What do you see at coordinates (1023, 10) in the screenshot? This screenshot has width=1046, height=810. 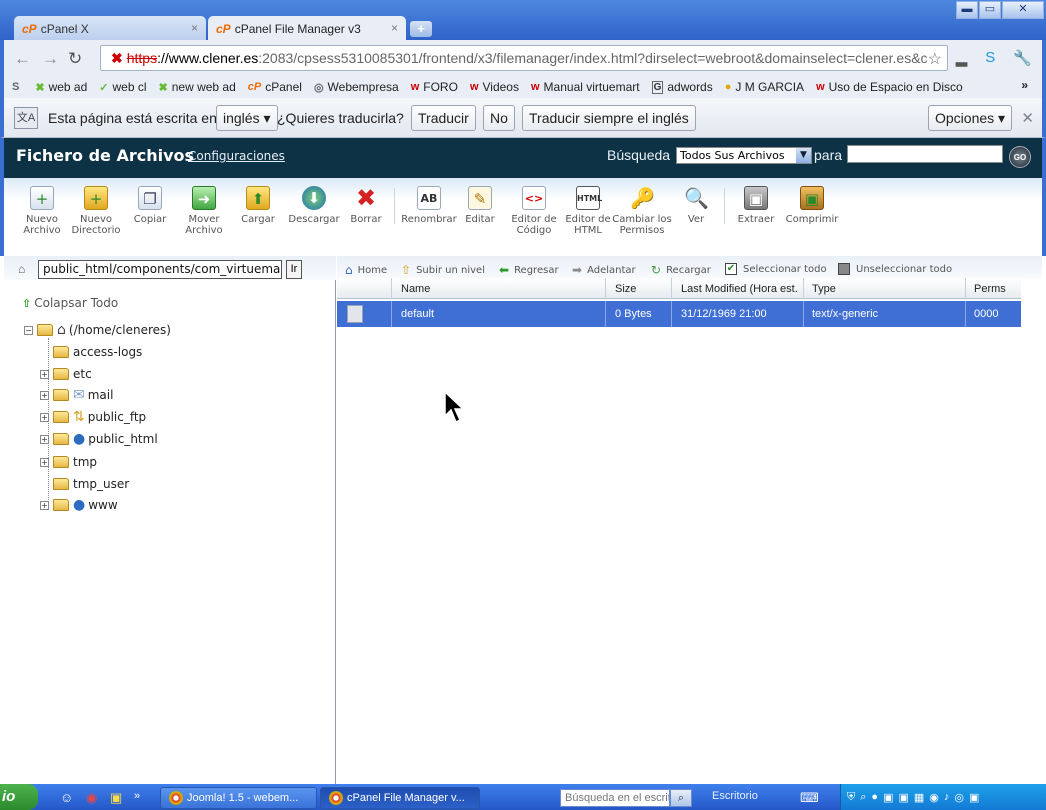 I see `close-window-button: ✕` at bounding box center [1023, 10].